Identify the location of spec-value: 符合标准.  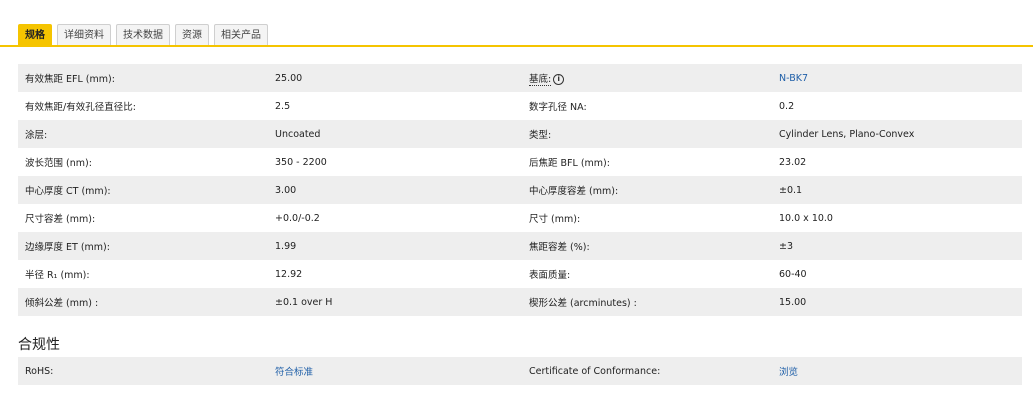
(395, 371).